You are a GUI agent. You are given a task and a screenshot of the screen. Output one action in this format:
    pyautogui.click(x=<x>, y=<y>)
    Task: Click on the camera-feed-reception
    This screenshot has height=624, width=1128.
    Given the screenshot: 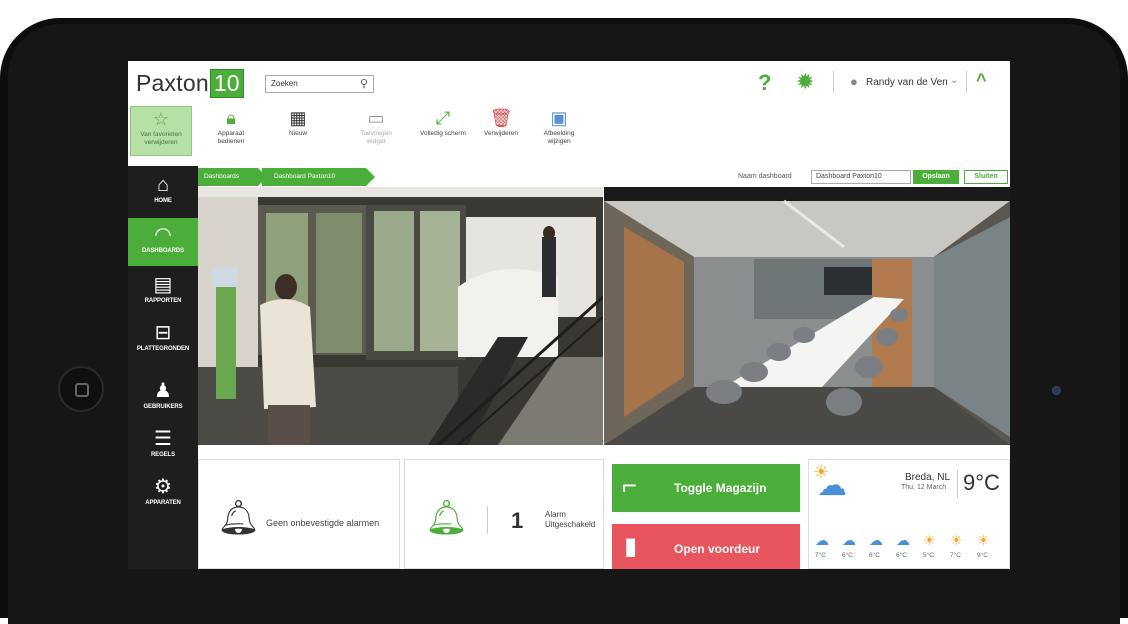 What is the action you would take?
    pyautogui.click(x=400, y=316)
    